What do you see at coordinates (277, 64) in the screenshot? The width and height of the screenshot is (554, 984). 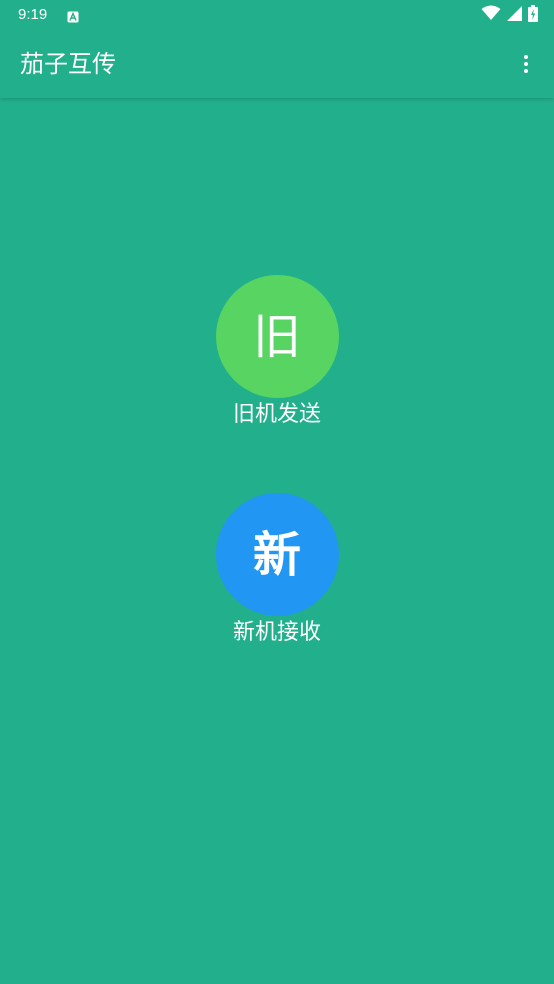 I see `app-bar: 茄子互传` at bounding box center [277, 64].